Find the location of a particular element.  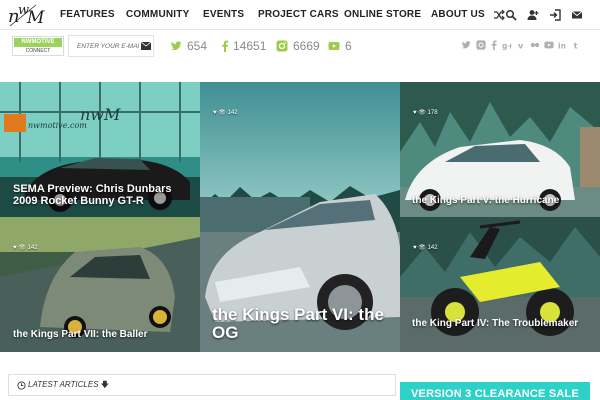

svg-text: g+ is located at coordinates (507, 45).